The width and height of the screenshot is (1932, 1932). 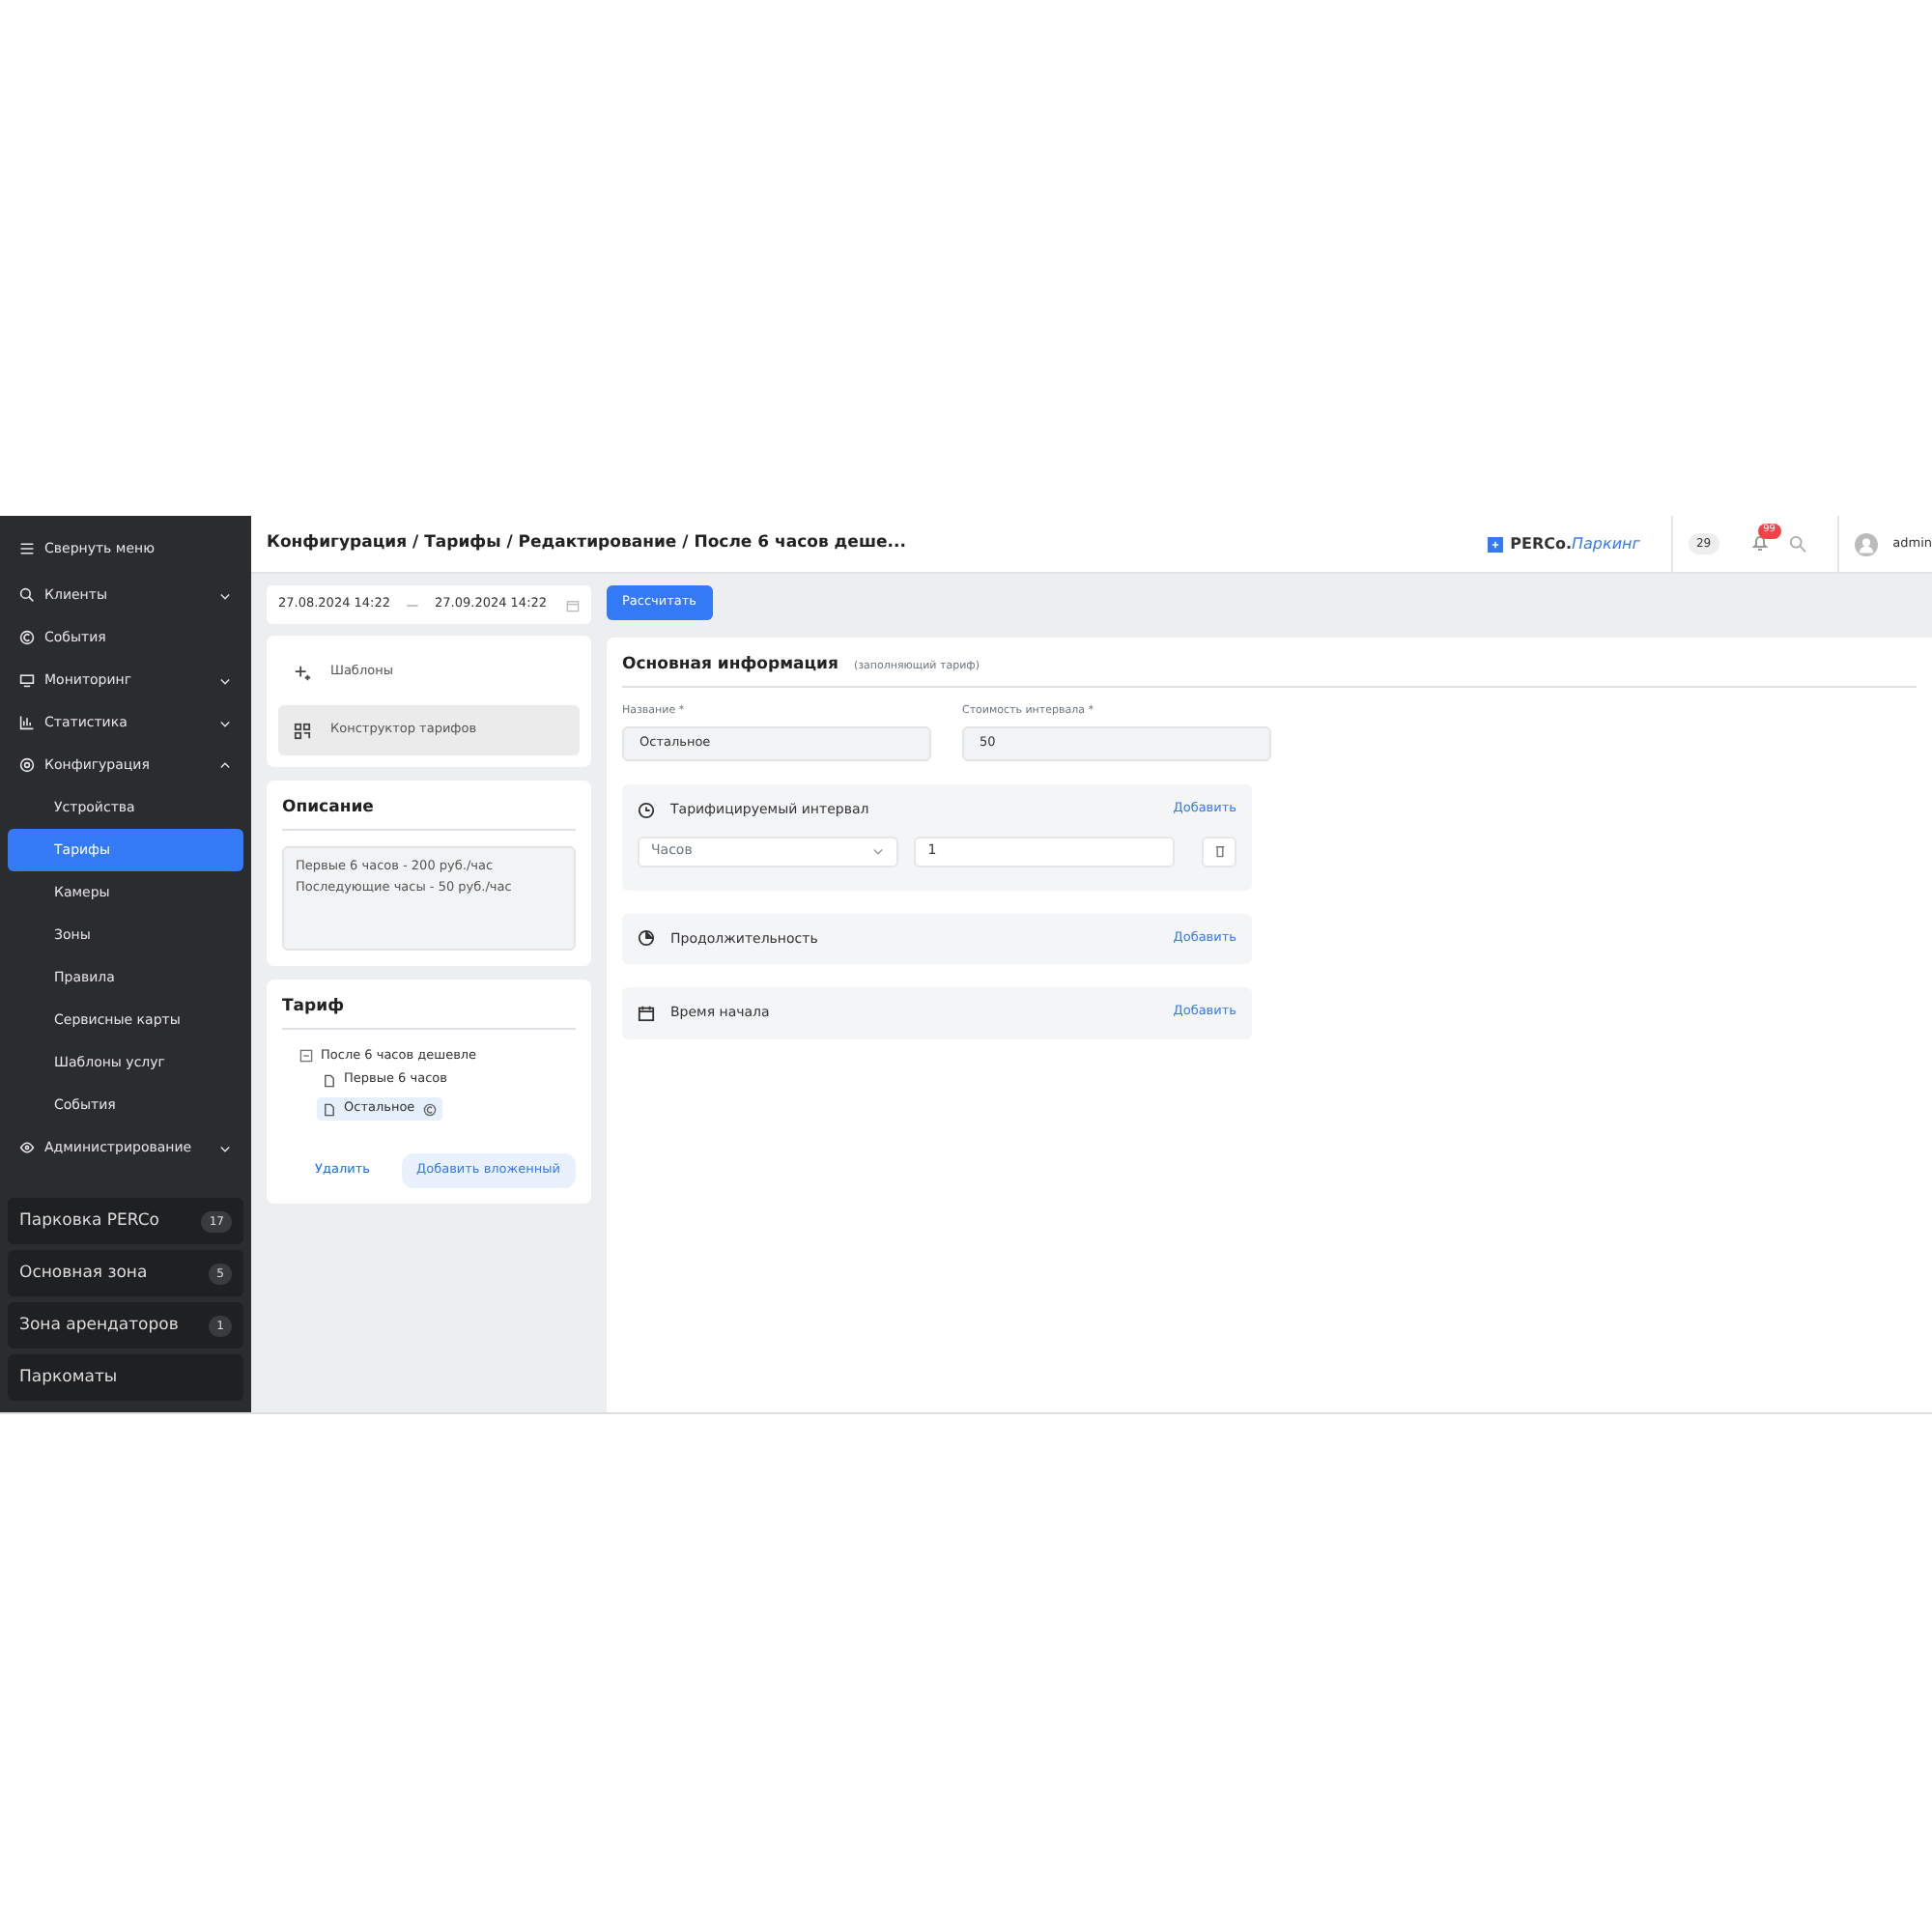 I want to click on parking-name: Парковка PERCo, so click(x=89, y=1221).